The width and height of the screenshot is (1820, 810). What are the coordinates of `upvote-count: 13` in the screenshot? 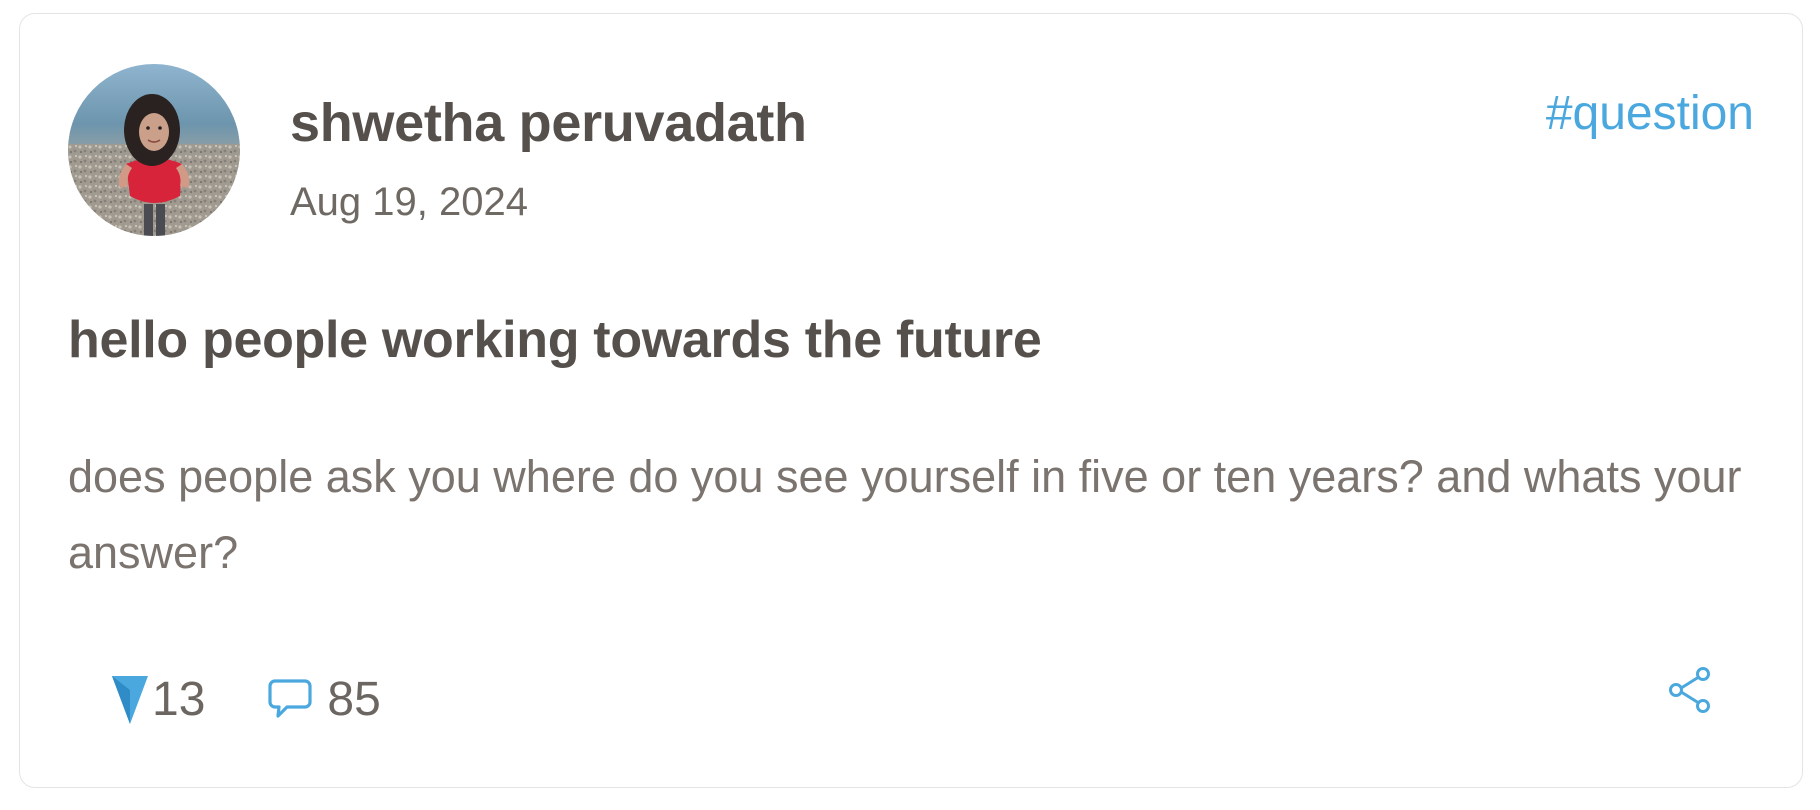 It's located at (179, 699).